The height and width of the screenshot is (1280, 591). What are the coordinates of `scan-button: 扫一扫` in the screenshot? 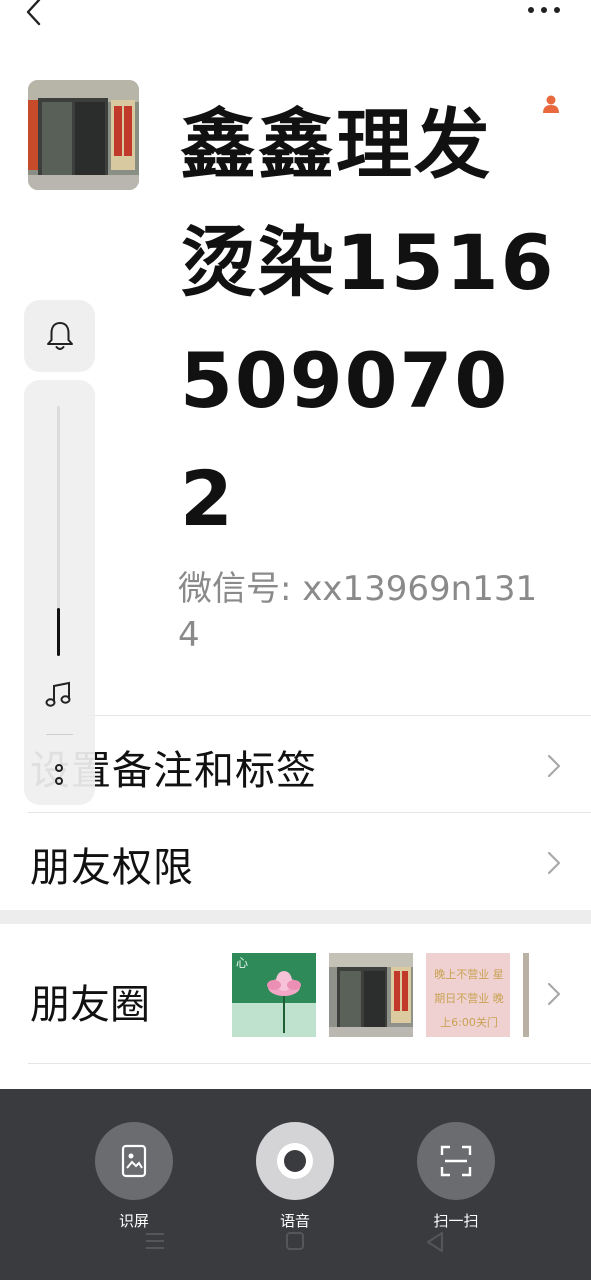 It's located at (456, 1176).